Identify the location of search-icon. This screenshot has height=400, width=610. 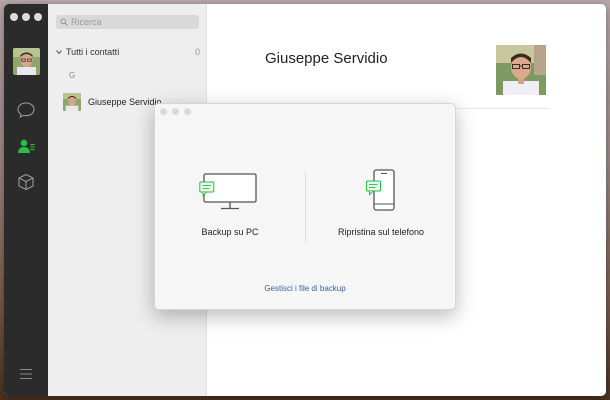
(64, 22).